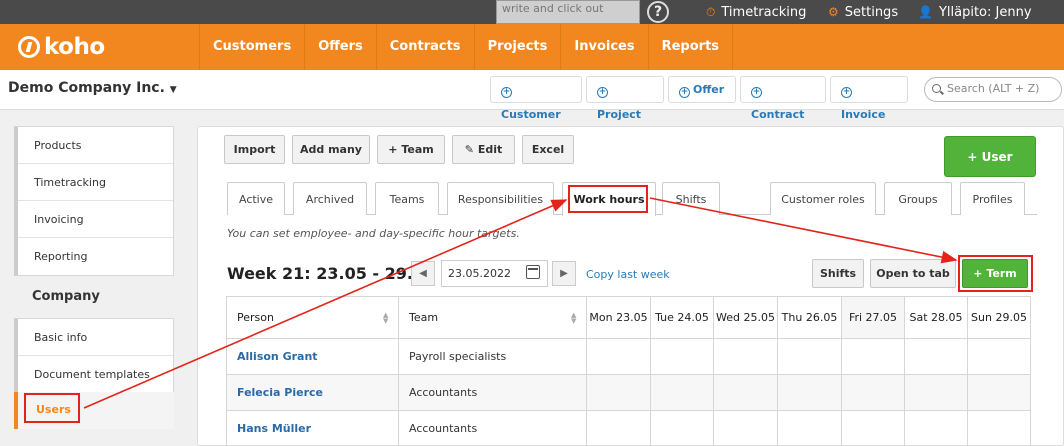 This screenshot has height=446, width=1064. Describe the element at coordinates (568, 12) in the screenshot. I see `quick-search-input: write and click out` at that location.